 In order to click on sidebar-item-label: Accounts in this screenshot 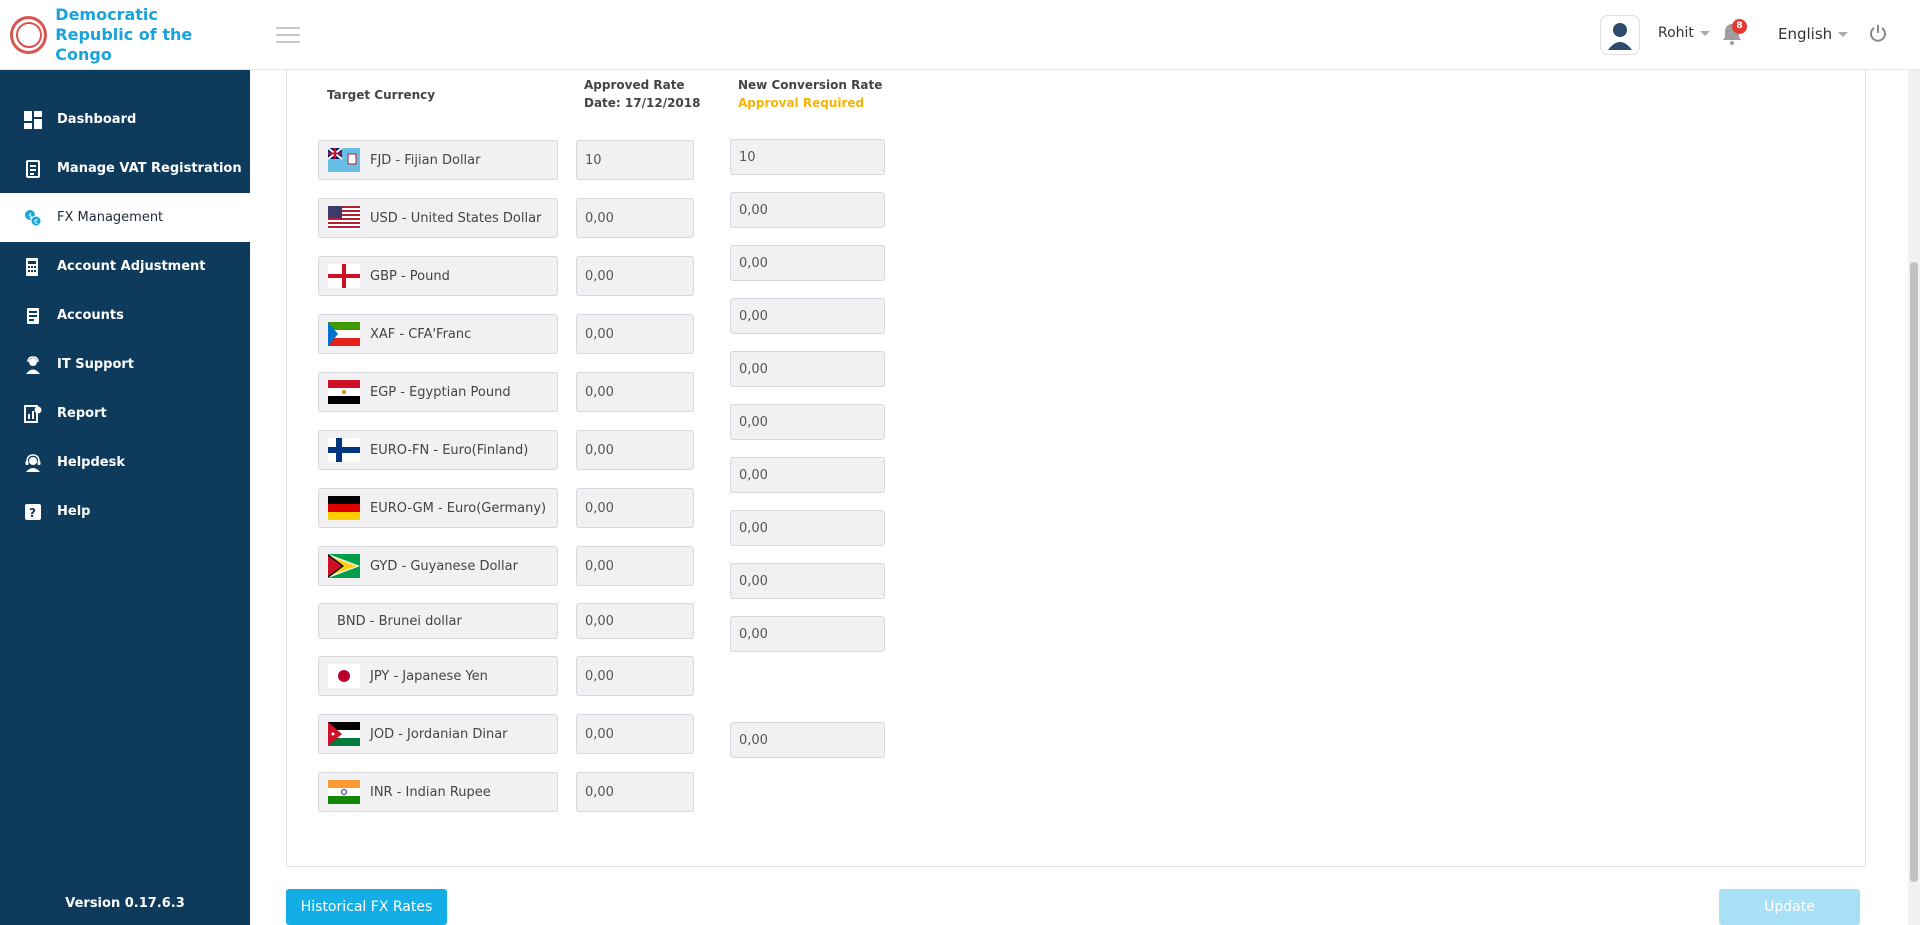, I will do `click(90, 315)`.